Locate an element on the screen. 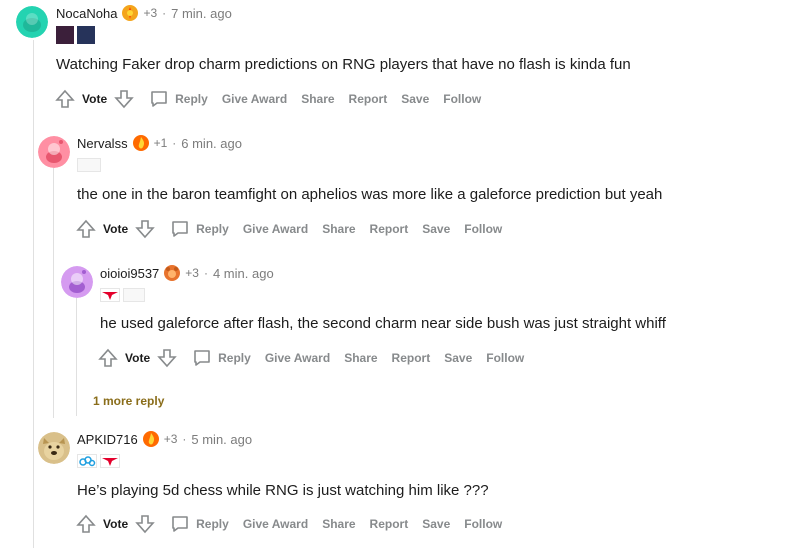 The image size is (800, 548). username-link: APKID716 is located at coordinates (107, 439).